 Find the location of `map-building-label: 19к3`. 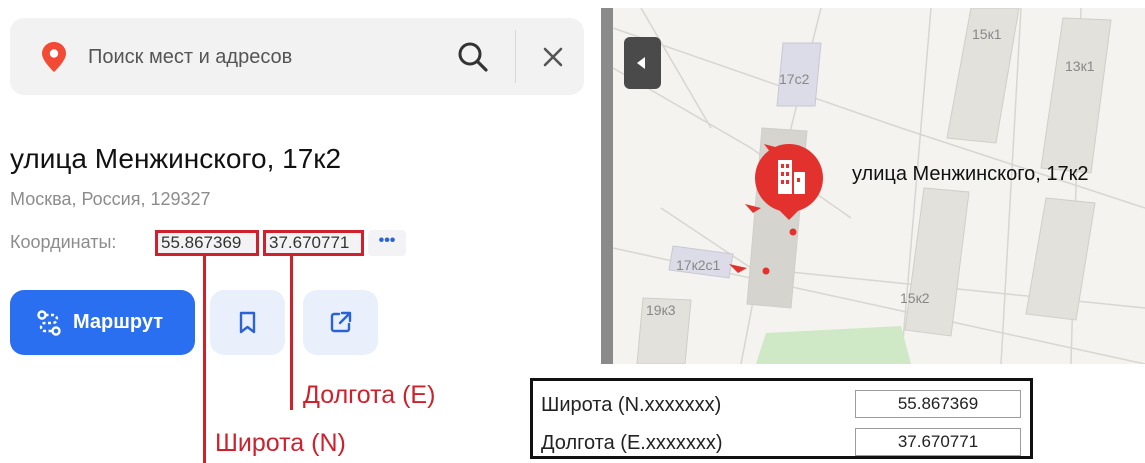

map-building-label: 19к3 is located at coordinates (661, 310).